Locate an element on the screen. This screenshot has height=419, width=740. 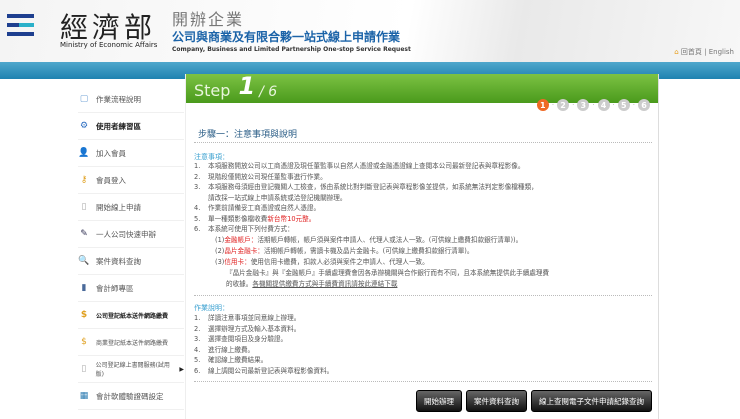
arrow-right-icon: ▶ is located at coordinates (181, 369).